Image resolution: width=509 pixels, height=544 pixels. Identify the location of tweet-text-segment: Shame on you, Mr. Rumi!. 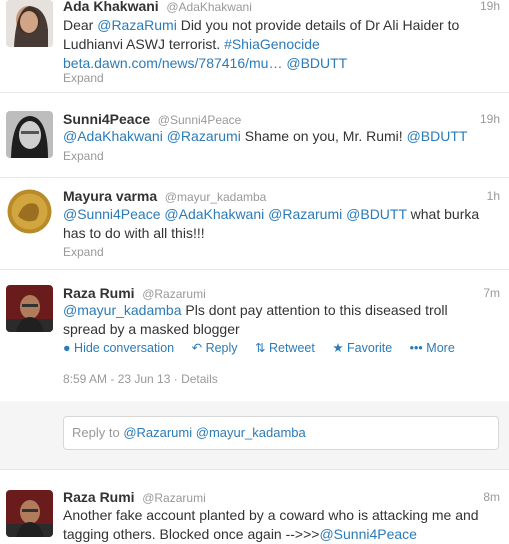
(323, 136).